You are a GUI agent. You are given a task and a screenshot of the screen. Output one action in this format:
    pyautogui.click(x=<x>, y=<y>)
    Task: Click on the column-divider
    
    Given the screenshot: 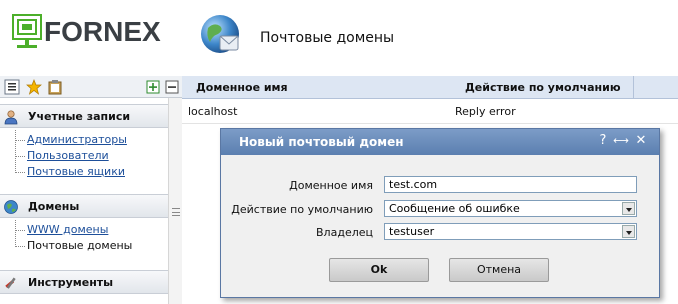 What is the action you would take?
    pyautogui.click(x=633, y=87)
    